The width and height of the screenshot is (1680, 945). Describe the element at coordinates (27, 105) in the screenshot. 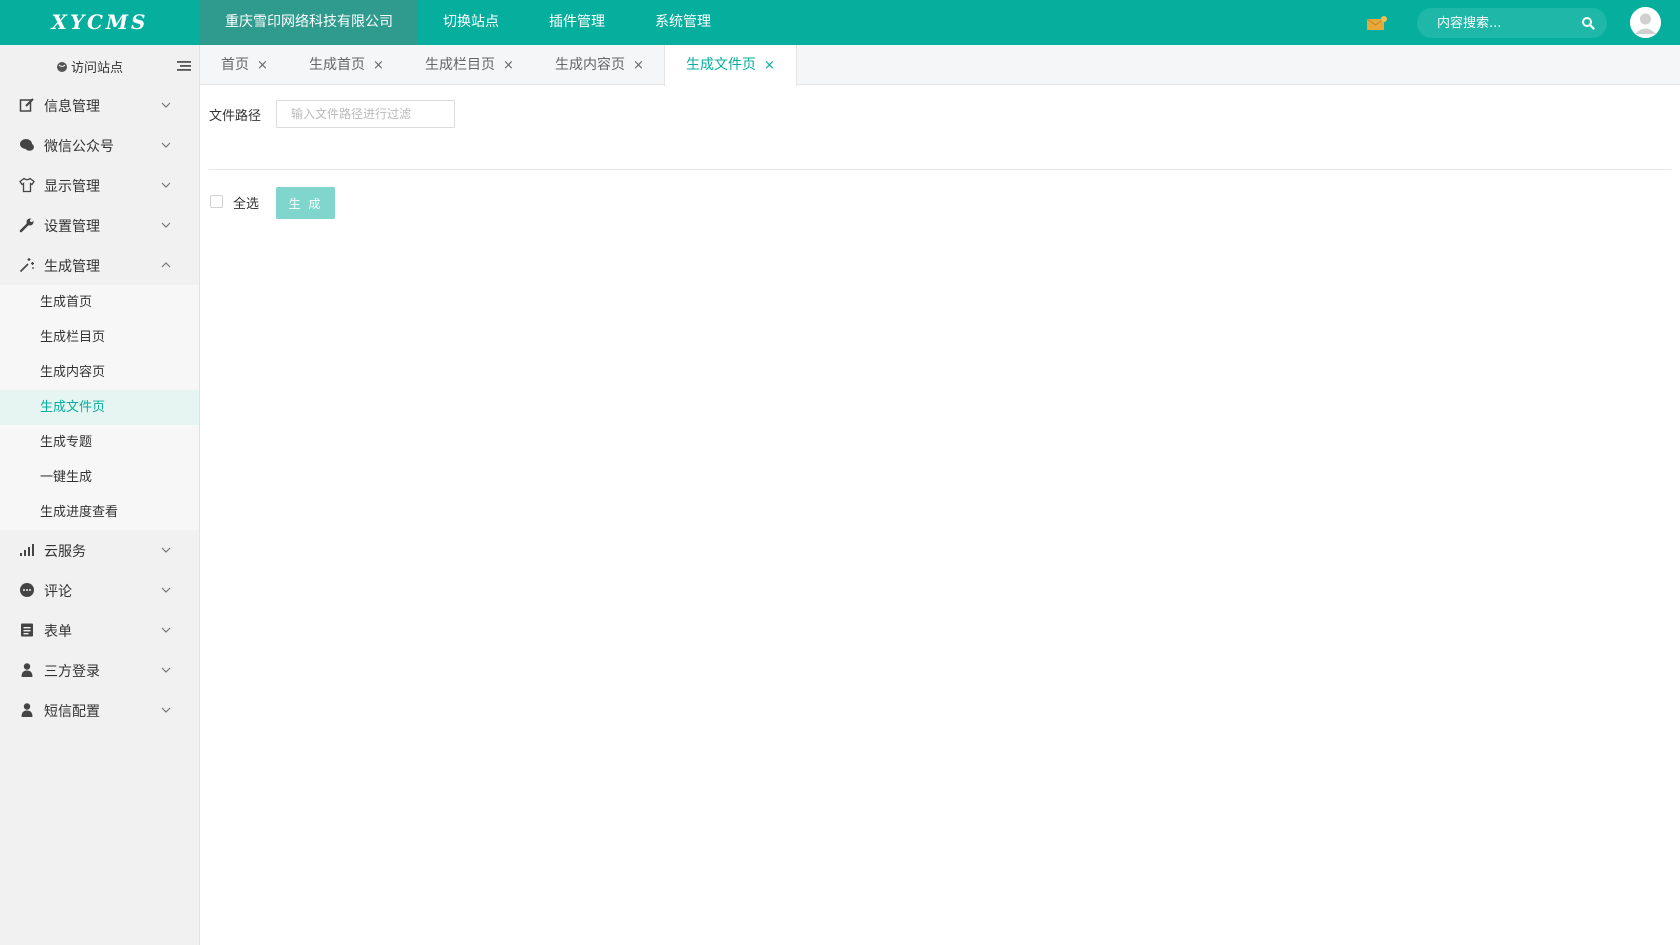

I see `edit-icon` at that location.